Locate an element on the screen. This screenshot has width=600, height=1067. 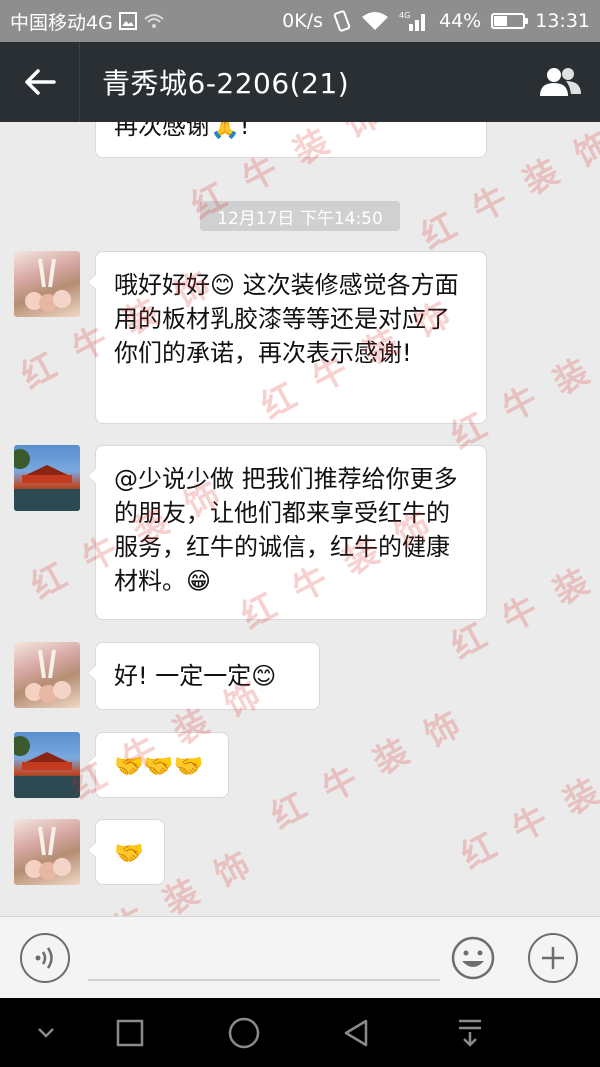
group-members-button is located at coordinates (560, 82).